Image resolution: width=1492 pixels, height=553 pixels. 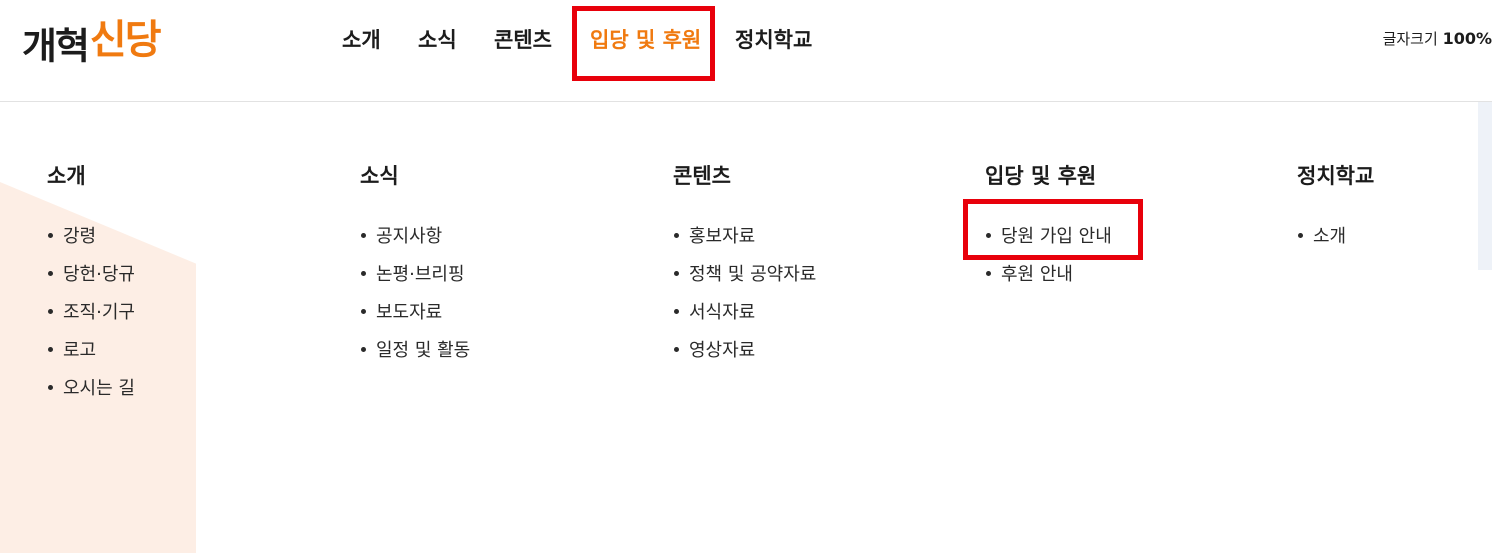 I want to click on submenu-item-label: 홍보자료, so click(x=722, y=236).